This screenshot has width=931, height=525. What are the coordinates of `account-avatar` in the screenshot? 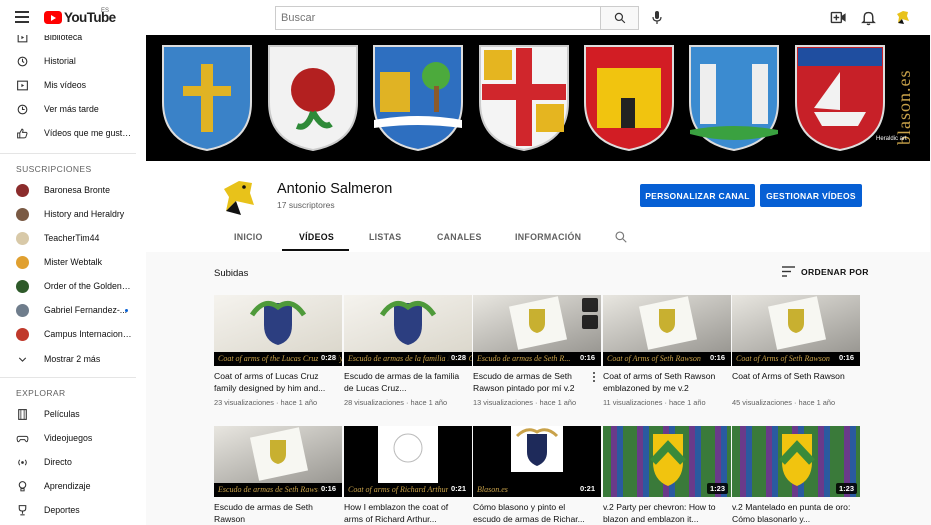 It's located at (903, 17).